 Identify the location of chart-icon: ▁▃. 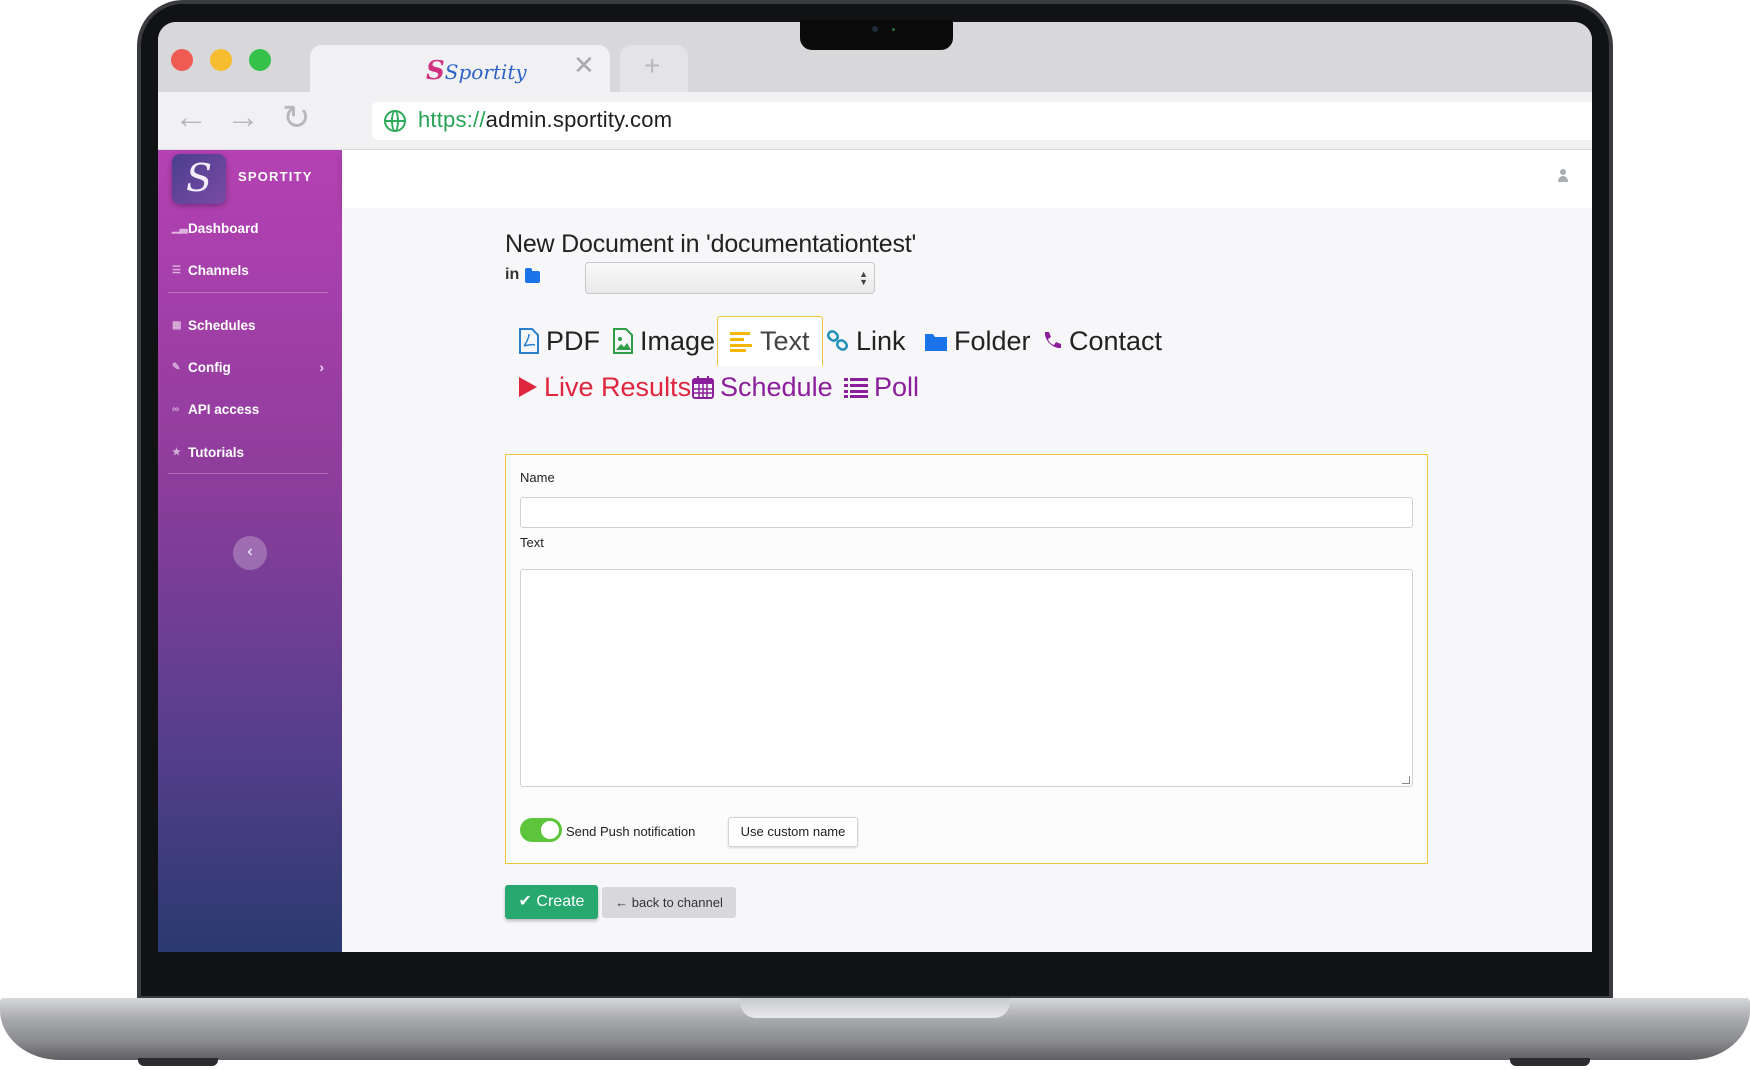
(180, 228).